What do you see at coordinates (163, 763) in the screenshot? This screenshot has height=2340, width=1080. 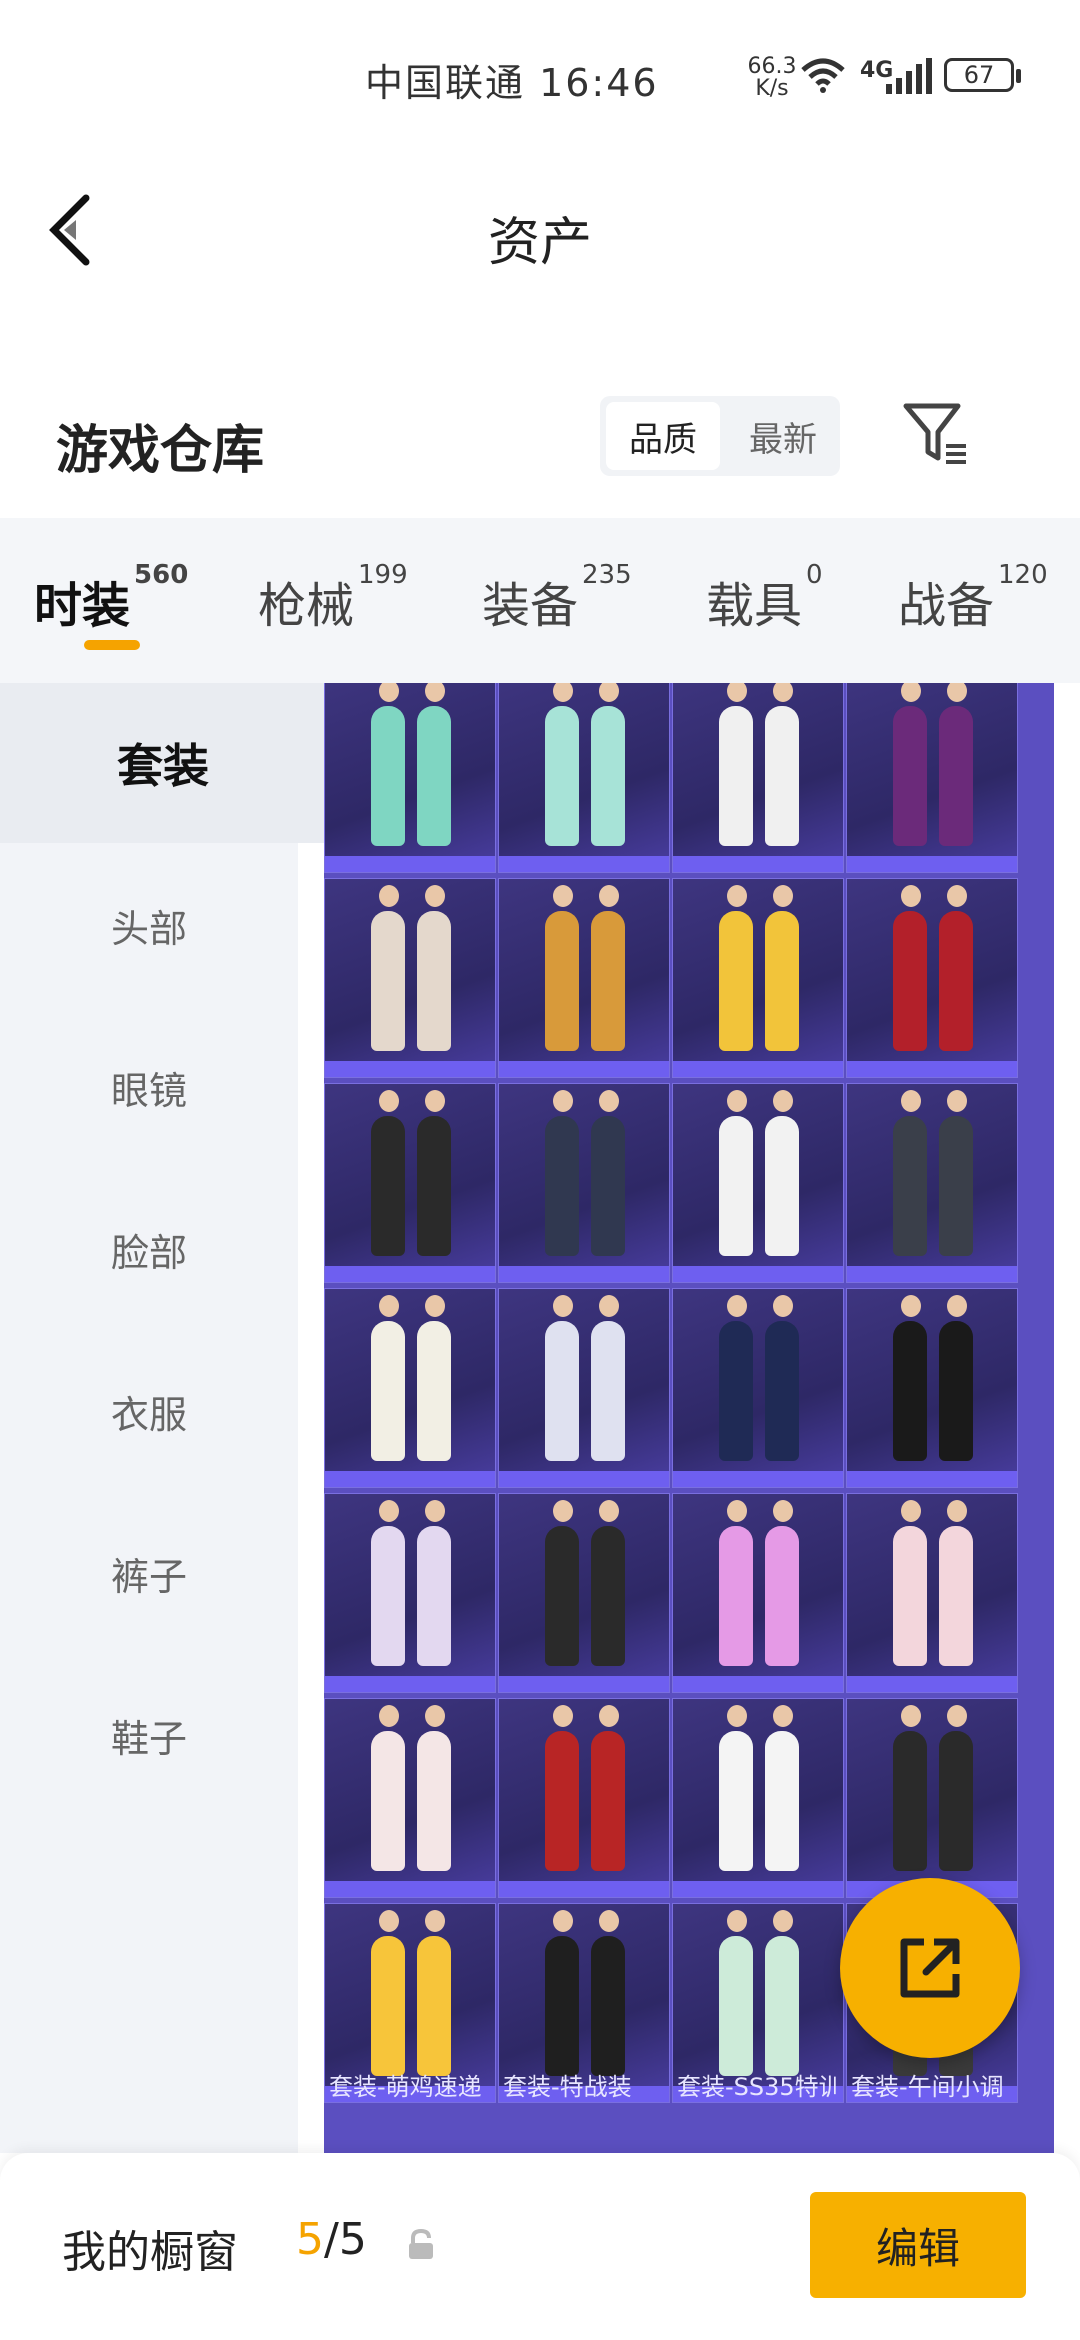 I see `sidebar-item-suit: 套装` at bounding box center [163, 763].